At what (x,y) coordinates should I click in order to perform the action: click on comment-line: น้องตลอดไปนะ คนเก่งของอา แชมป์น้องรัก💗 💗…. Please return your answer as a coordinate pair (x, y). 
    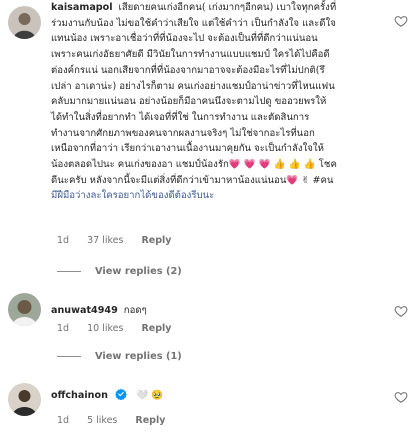
    Looking at the image, I should click on (194, 165).